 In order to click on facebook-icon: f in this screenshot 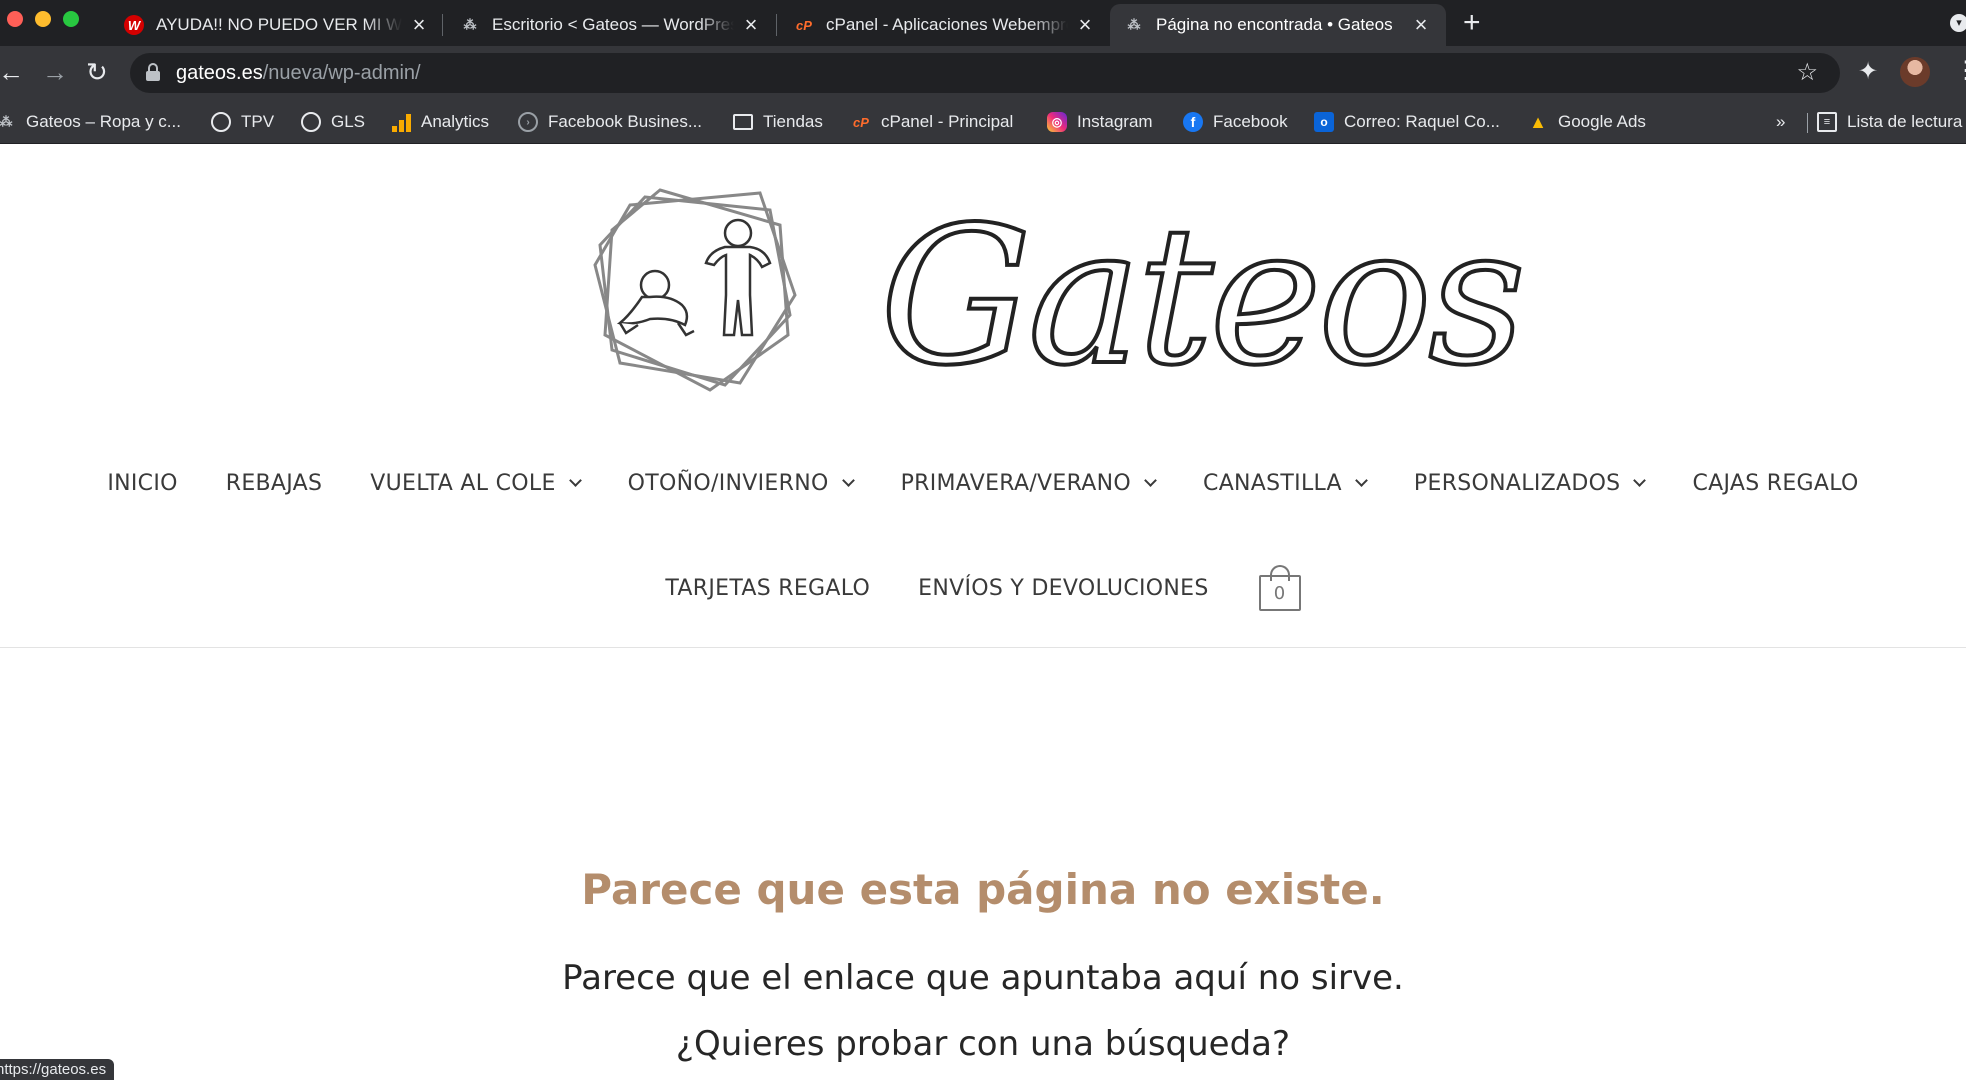, I will do `click(1193, 122)`.